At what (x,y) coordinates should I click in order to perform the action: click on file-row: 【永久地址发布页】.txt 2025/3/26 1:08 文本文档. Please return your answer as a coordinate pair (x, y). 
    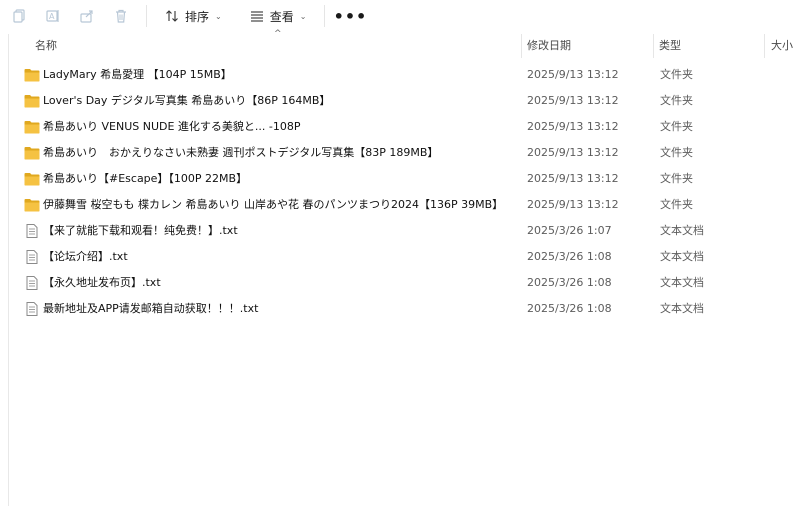
    Looking at the image, I should click on (404, 283).